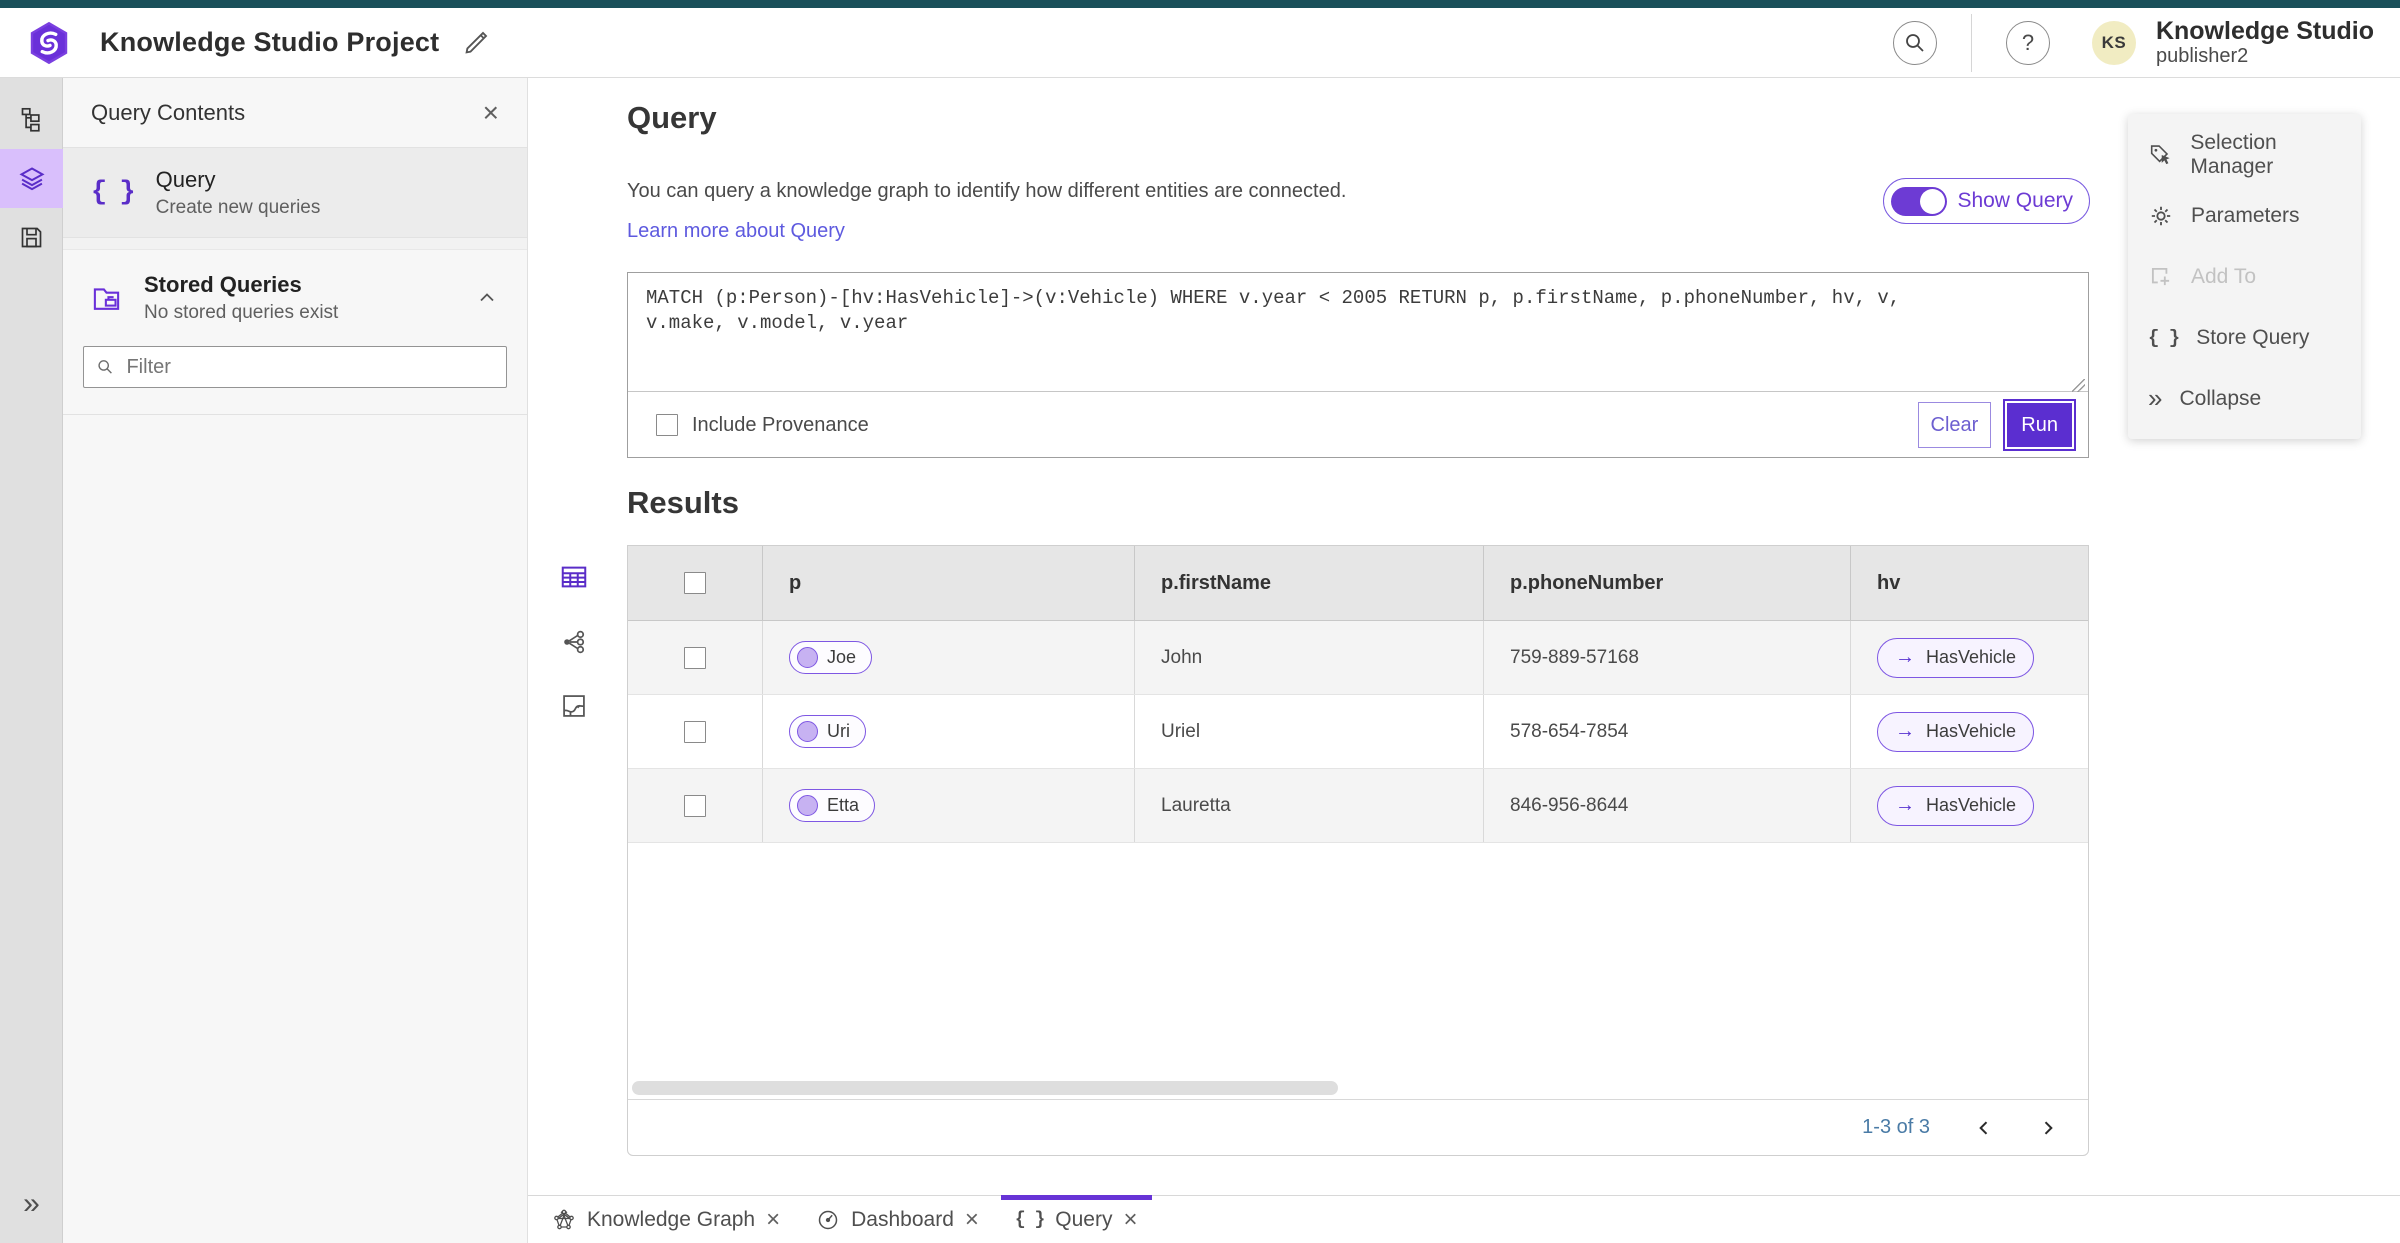 The image size is (2400, 1243). I want to click on tab-label: Query, so click(1084, 1219).